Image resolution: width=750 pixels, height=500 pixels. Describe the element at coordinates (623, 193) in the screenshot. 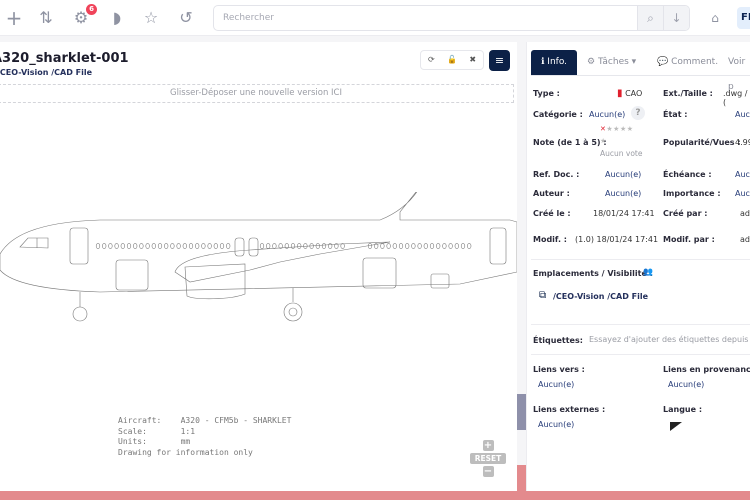

I see `author-value: Aucun(e)` at that location.